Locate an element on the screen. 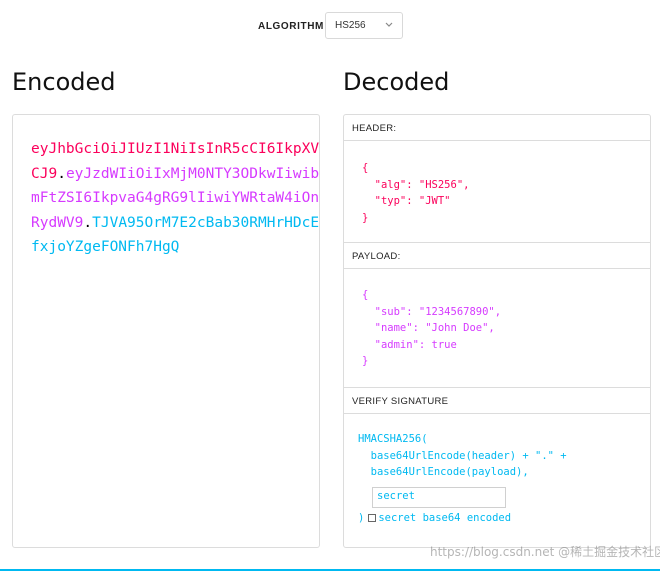 Image resolution: width=660 pixels, height=573 pixels. header-section-label: HEADER: is located at coordinates (374, 128).